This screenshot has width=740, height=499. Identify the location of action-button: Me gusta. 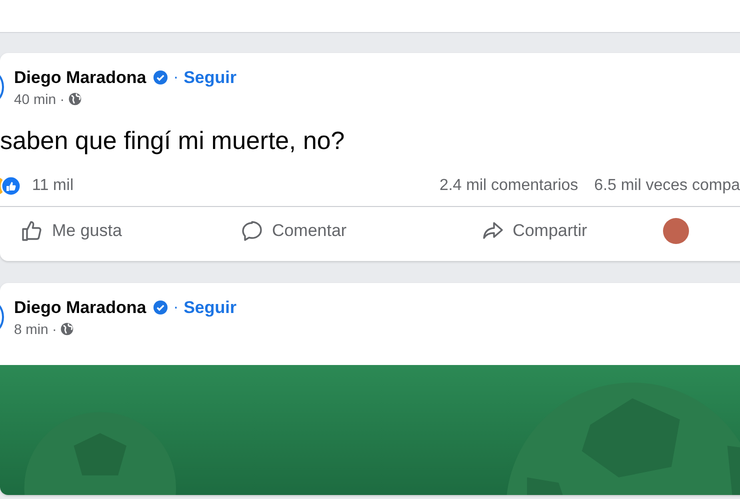
(71, 231).